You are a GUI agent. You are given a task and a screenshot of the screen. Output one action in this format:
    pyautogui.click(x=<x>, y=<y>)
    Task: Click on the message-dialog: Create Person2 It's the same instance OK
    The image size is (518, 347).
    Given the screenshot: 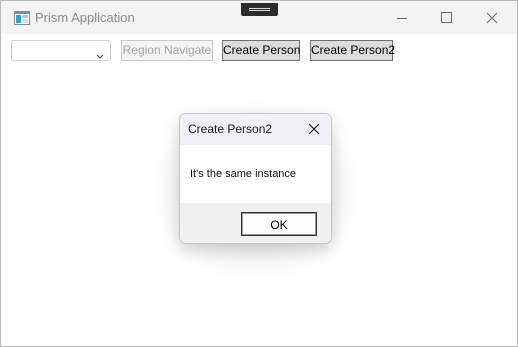 What is the action you would take?
    pyautogui.click(x=255, y=178)
    